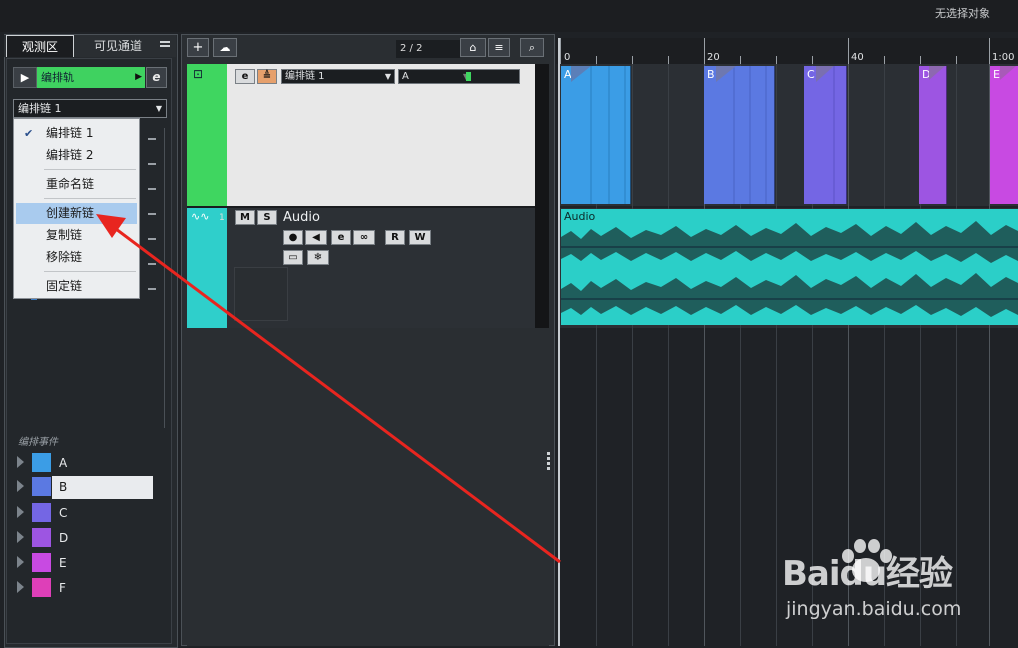  I want to click on watermark-brand: Baidu经验, so click(867, 574).